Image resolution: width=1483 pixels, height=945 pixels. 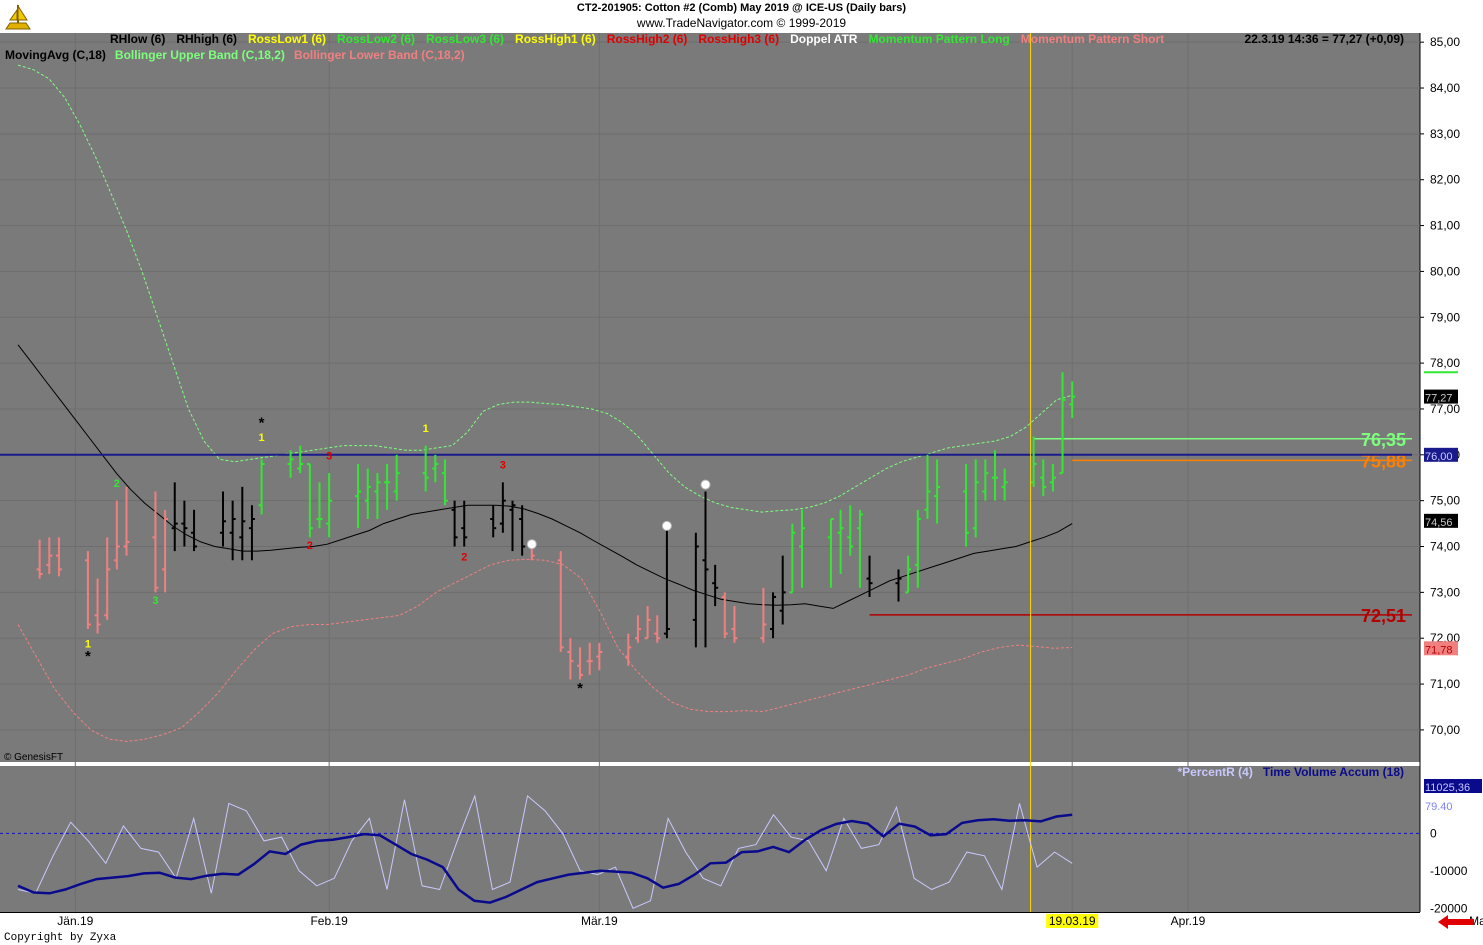 I want to click on copyright-text: Copyright by Zyxa, so click(x=60, y=938).